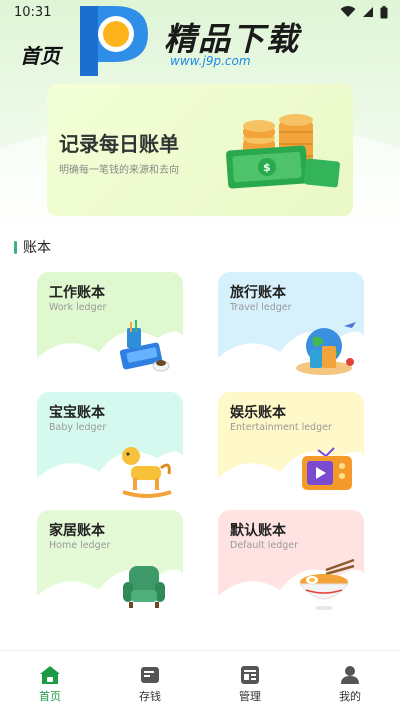  I want to click on user-icon, so click(350, 675).